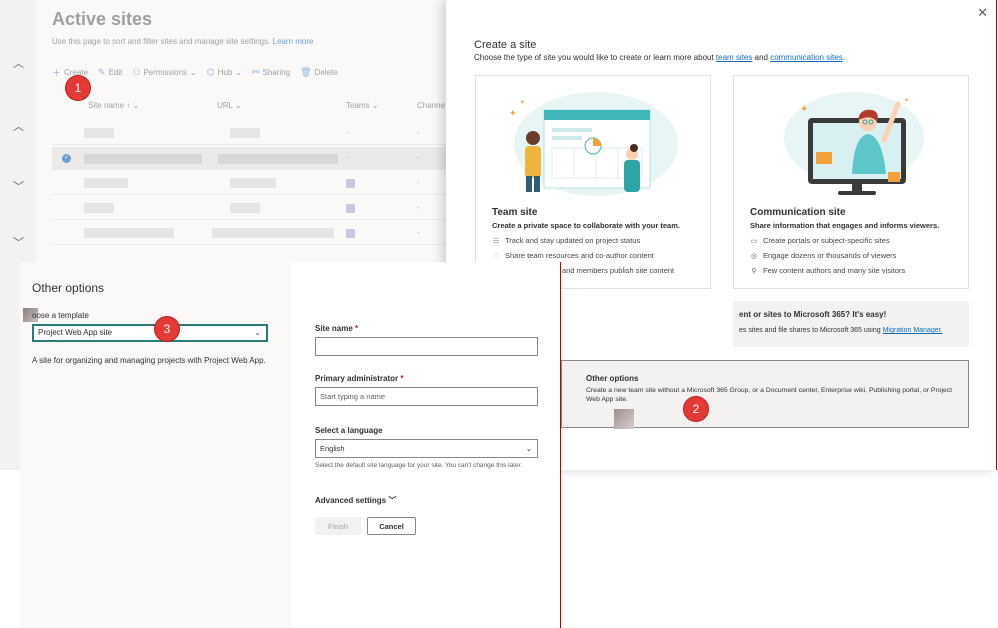 This screenshot has width=998, height=628. I want to click on close-icon: ✕, so click(982, 13).